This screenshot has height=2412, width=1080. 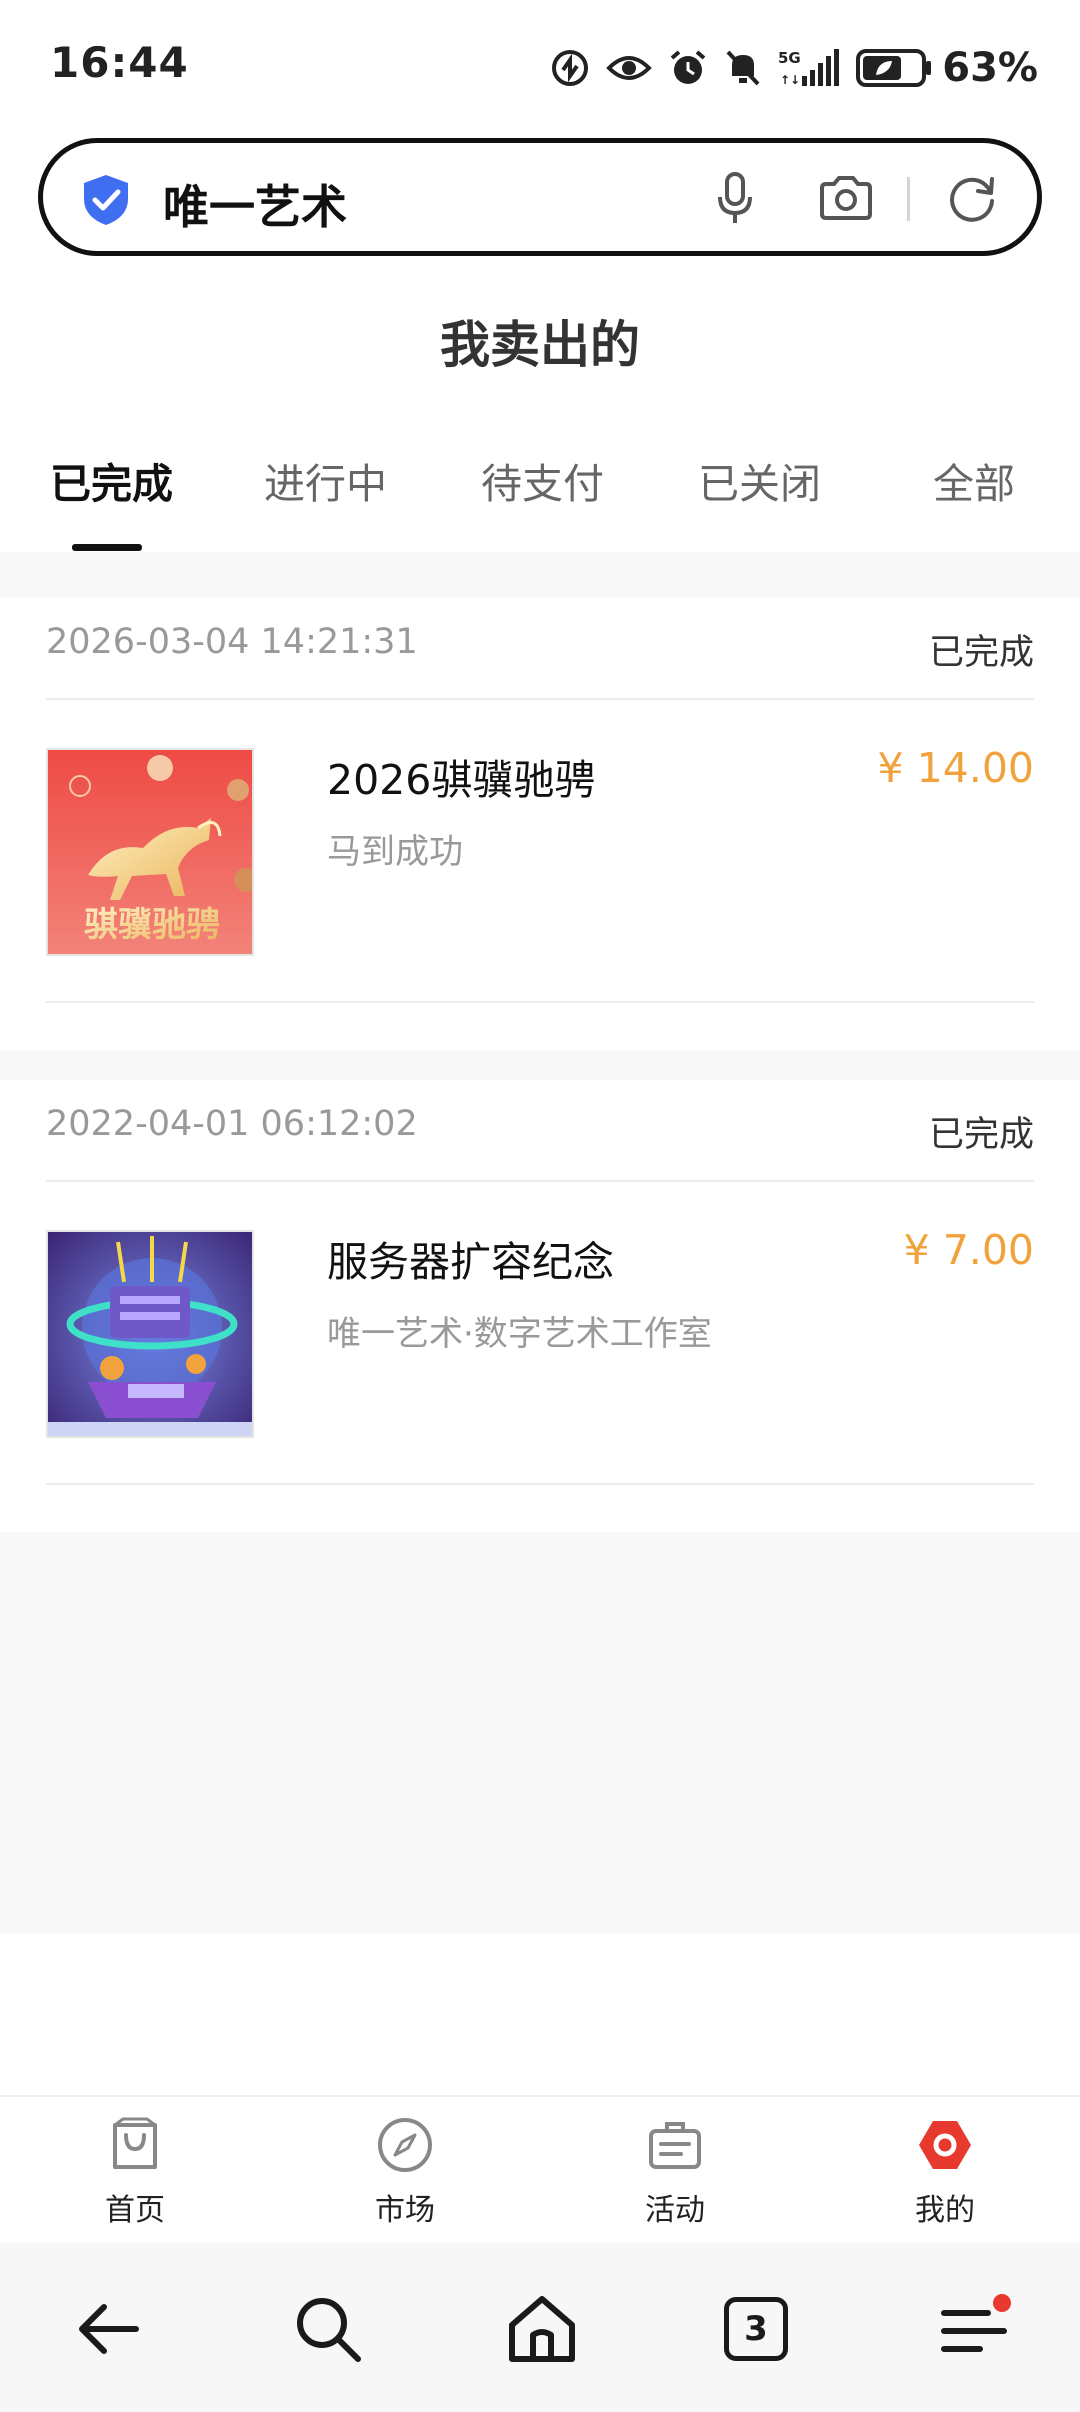 I want to click on svg-text: 5G, so click(x=789, y=58).